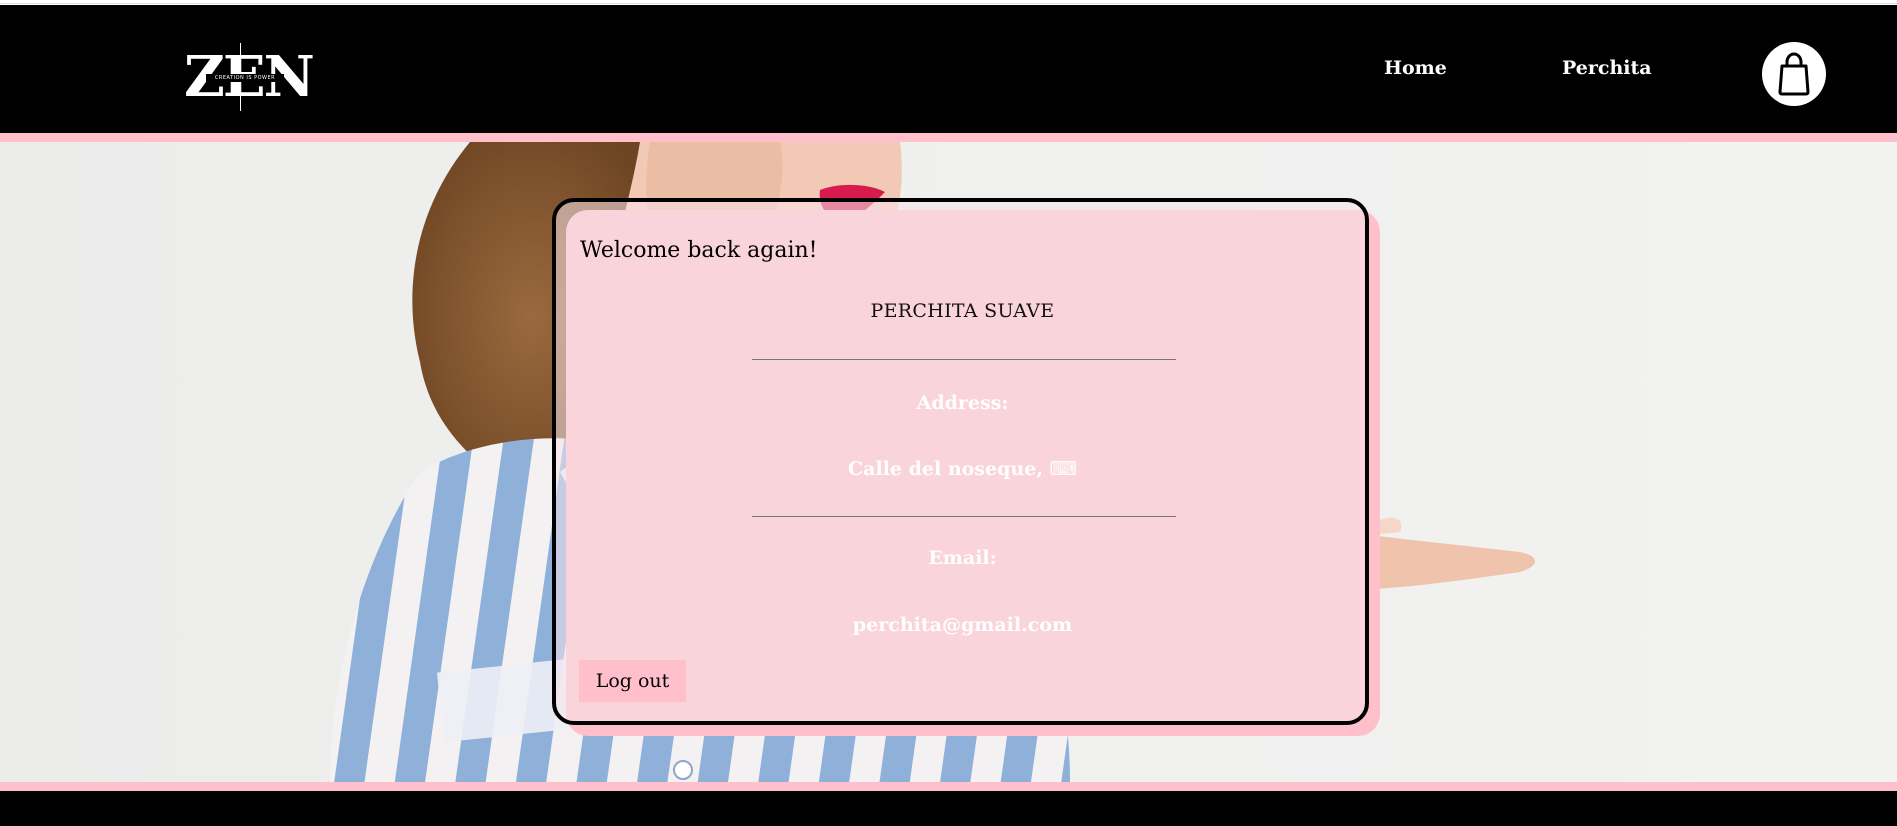 Image resolution: width=1897 pixels, height=826 pixels. I want to click on top-border, so click(948, 2).